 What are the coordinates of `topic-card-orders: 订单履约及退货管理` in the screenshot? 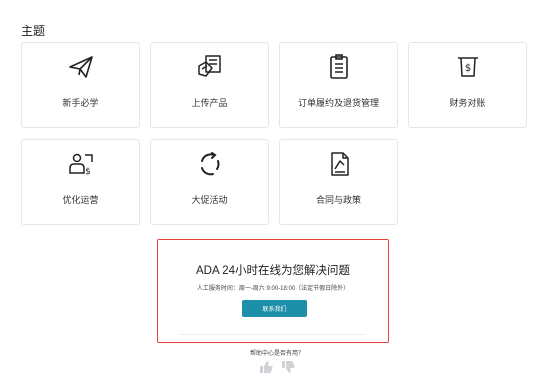 It's located at (338, 85).